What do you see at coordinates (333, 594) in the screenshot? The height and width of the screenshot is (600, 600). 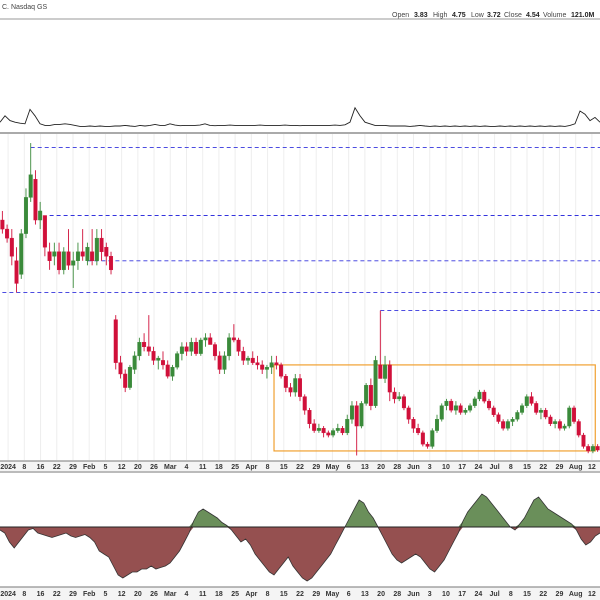 I see `osc-x-tick-label: May` at bounding box center [333, 594].